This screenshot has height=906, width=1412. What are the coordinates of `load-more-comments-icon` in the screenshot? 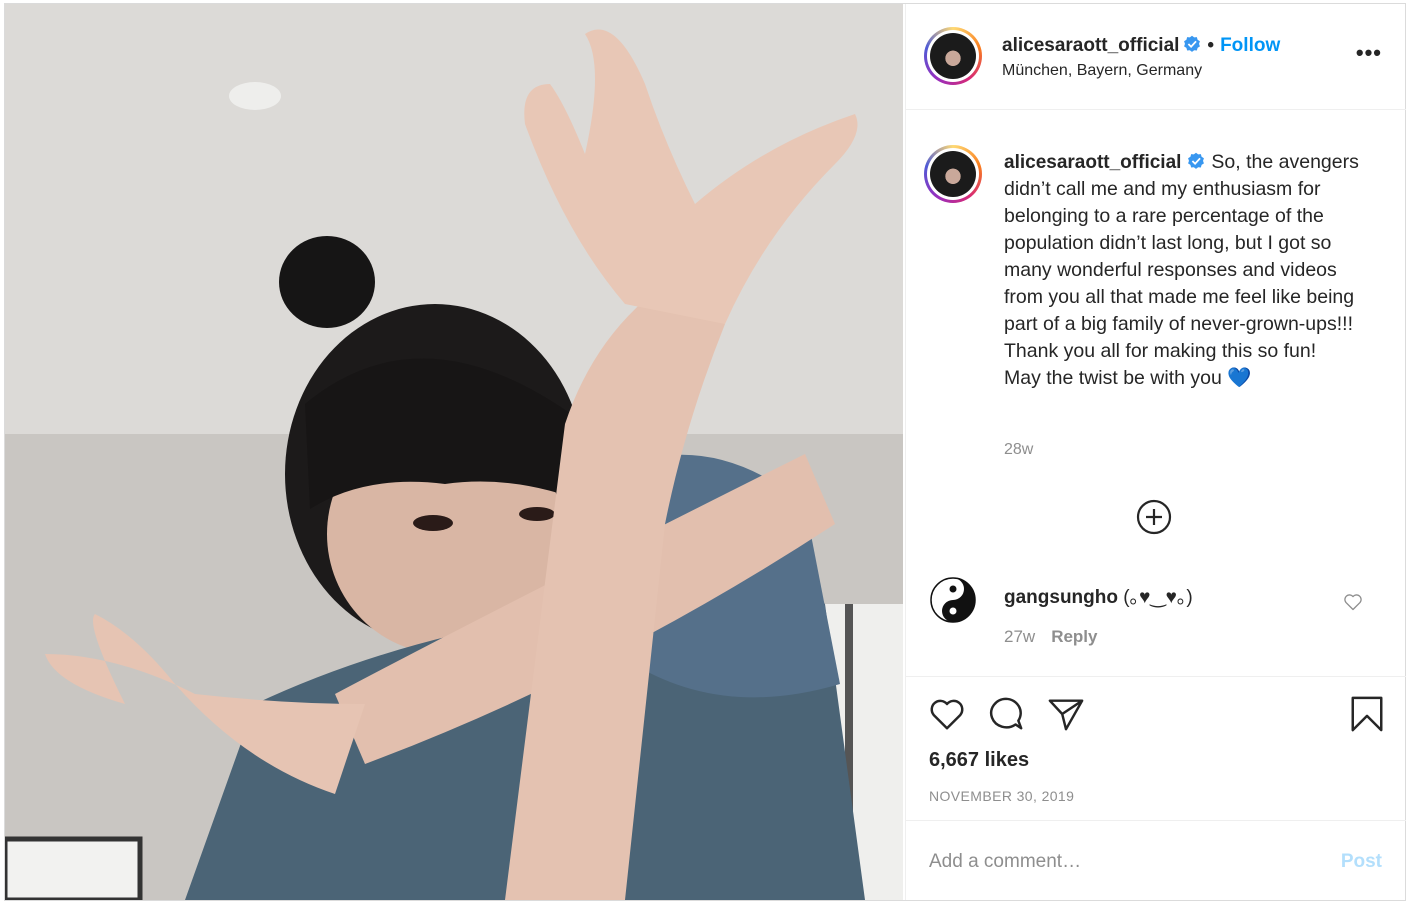 It's located at (1154, 517).